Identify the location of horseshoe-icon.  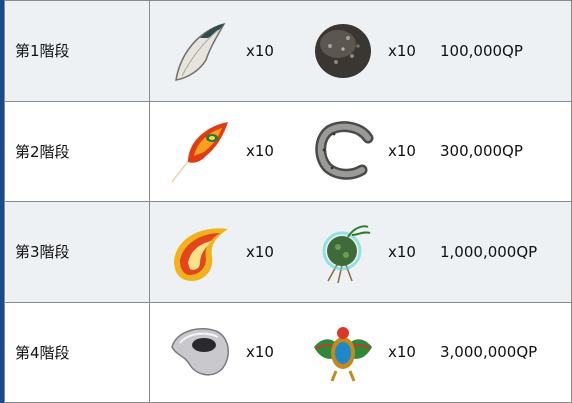
(343, 151).